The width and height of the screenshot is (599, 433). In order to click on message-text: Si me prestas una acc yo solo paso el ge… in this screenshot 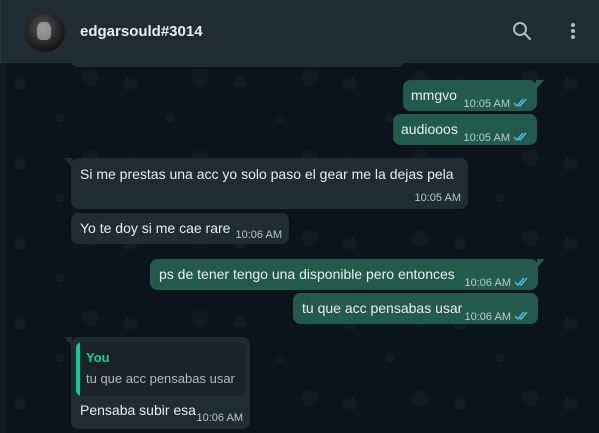, I will do `click(267, 174)`.